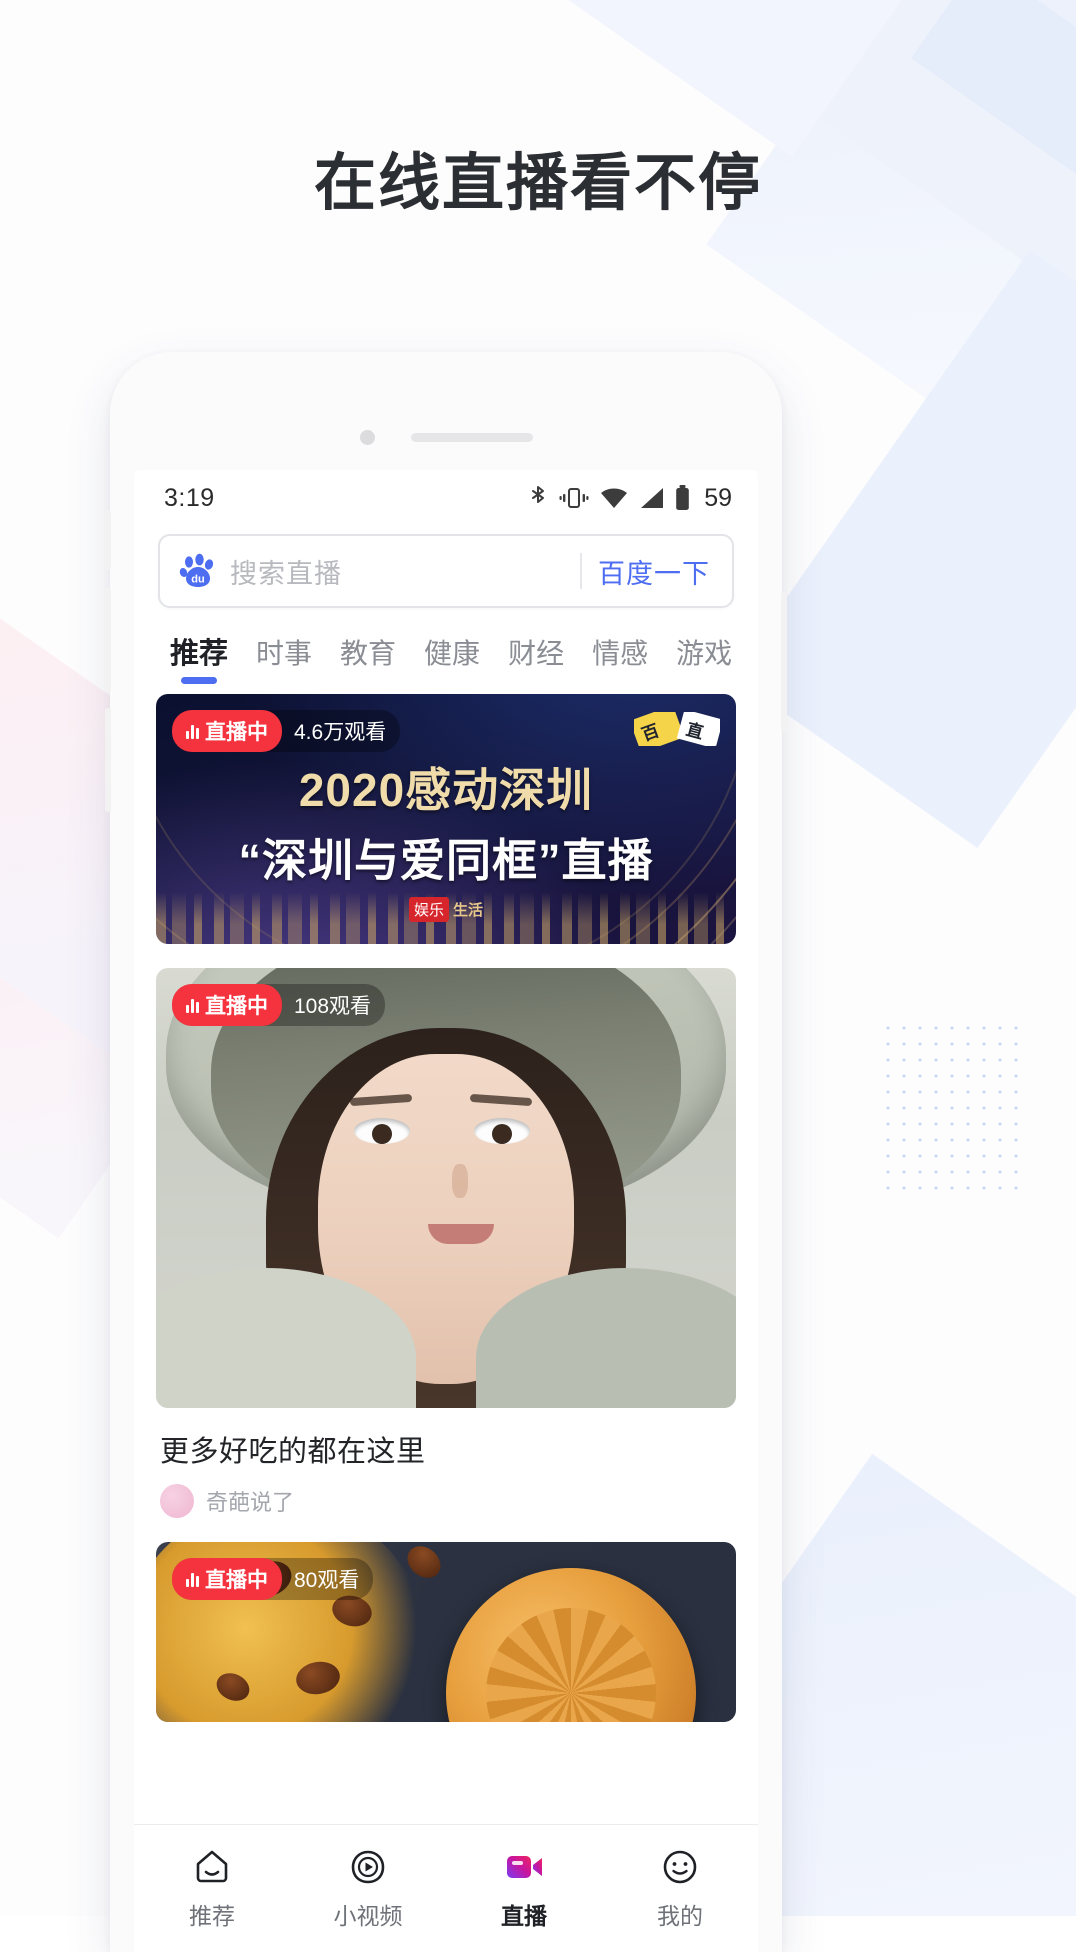  What do you see at coordinates (446, 860) in the screenshot?
I see `banner-line-2: “深圳与爱同框”直播` at bounding box center [446, 860].